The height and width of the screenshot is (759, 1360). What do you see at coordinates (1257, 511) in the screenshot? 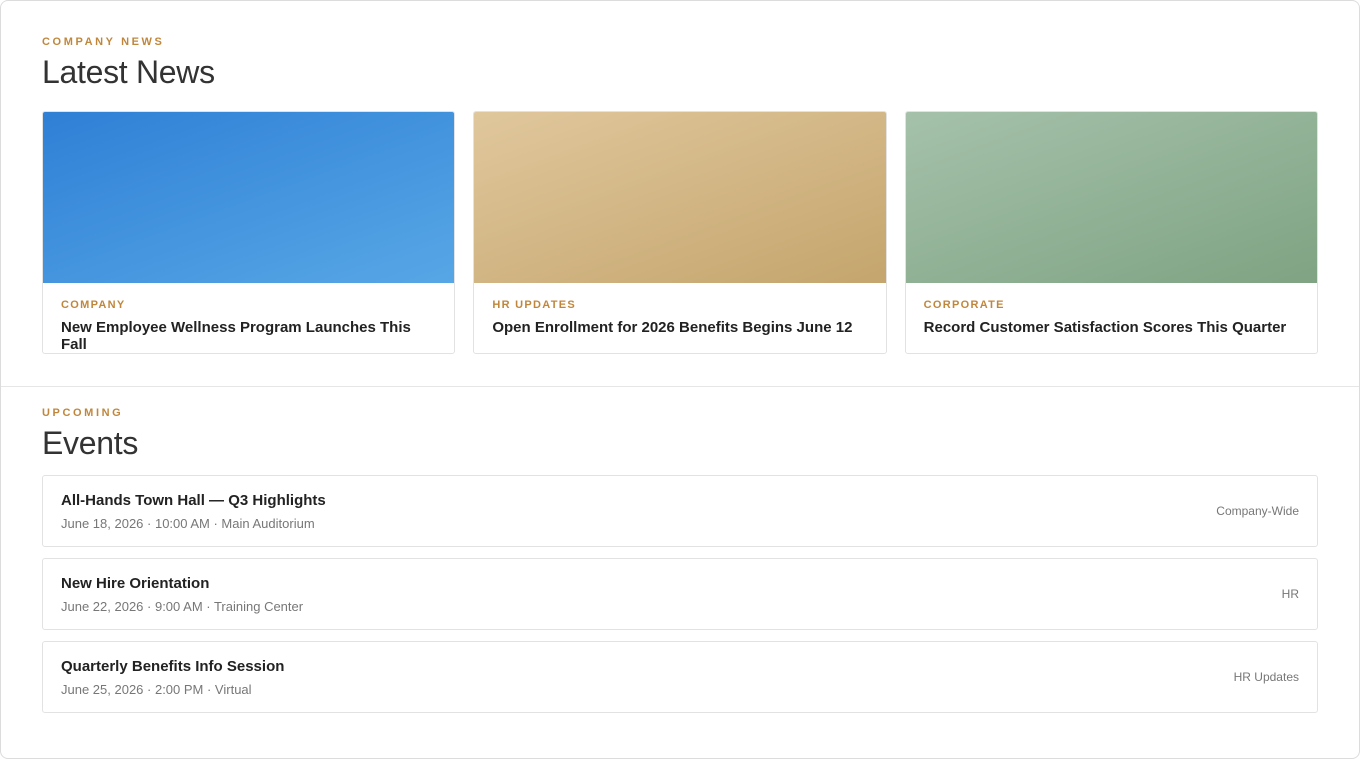
I see `event-tag: Company-Wide` at bounding box center [1257, 511].